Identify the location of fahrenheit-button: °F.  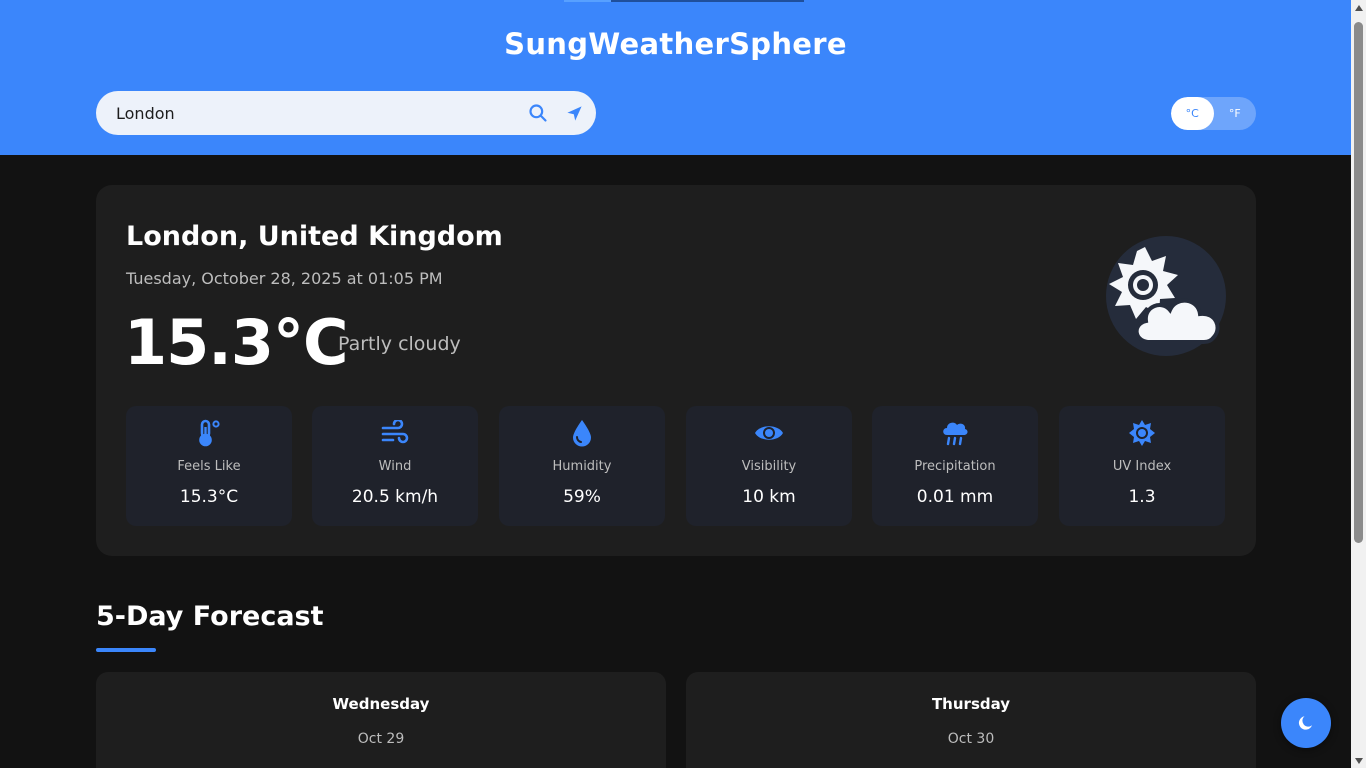
(1235, 113).